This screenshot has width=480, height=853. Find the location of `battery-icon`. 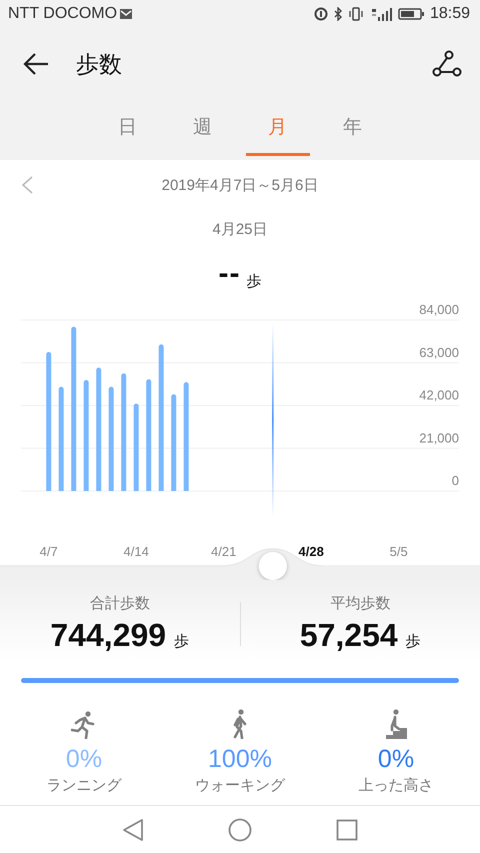

battery-icon is located at coordinates (411, 14).